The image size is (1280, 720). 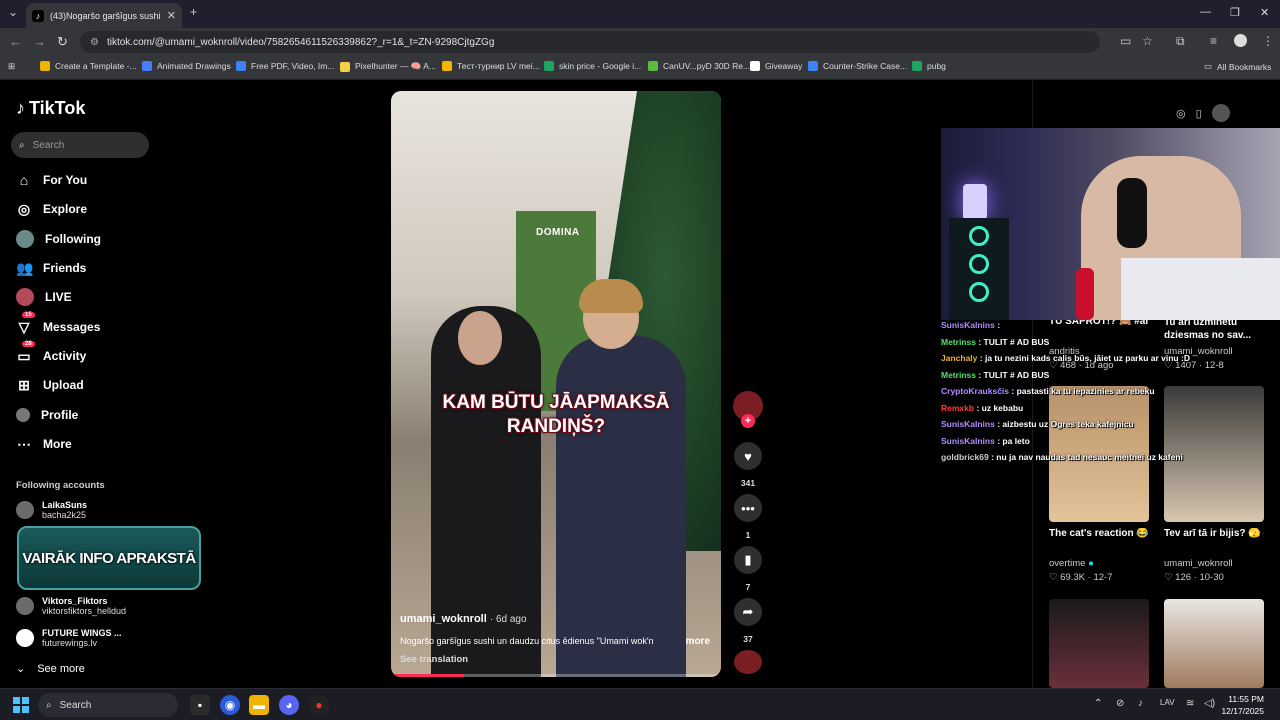 What do you see at coordinates (1140, 703) in the screenshot?
I see `mic-icon: ♪` at bounding box center [1140, 703].